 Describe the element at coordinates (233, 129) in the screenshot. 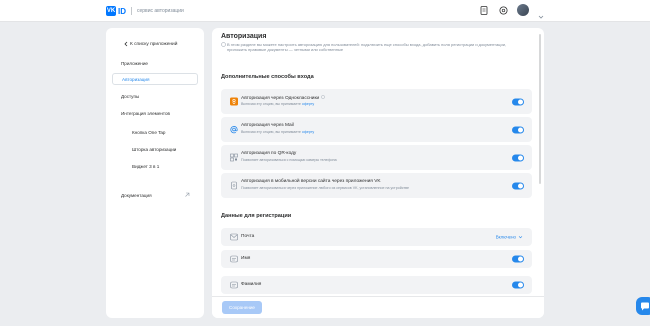

I see `mail-at-icon` at that location.